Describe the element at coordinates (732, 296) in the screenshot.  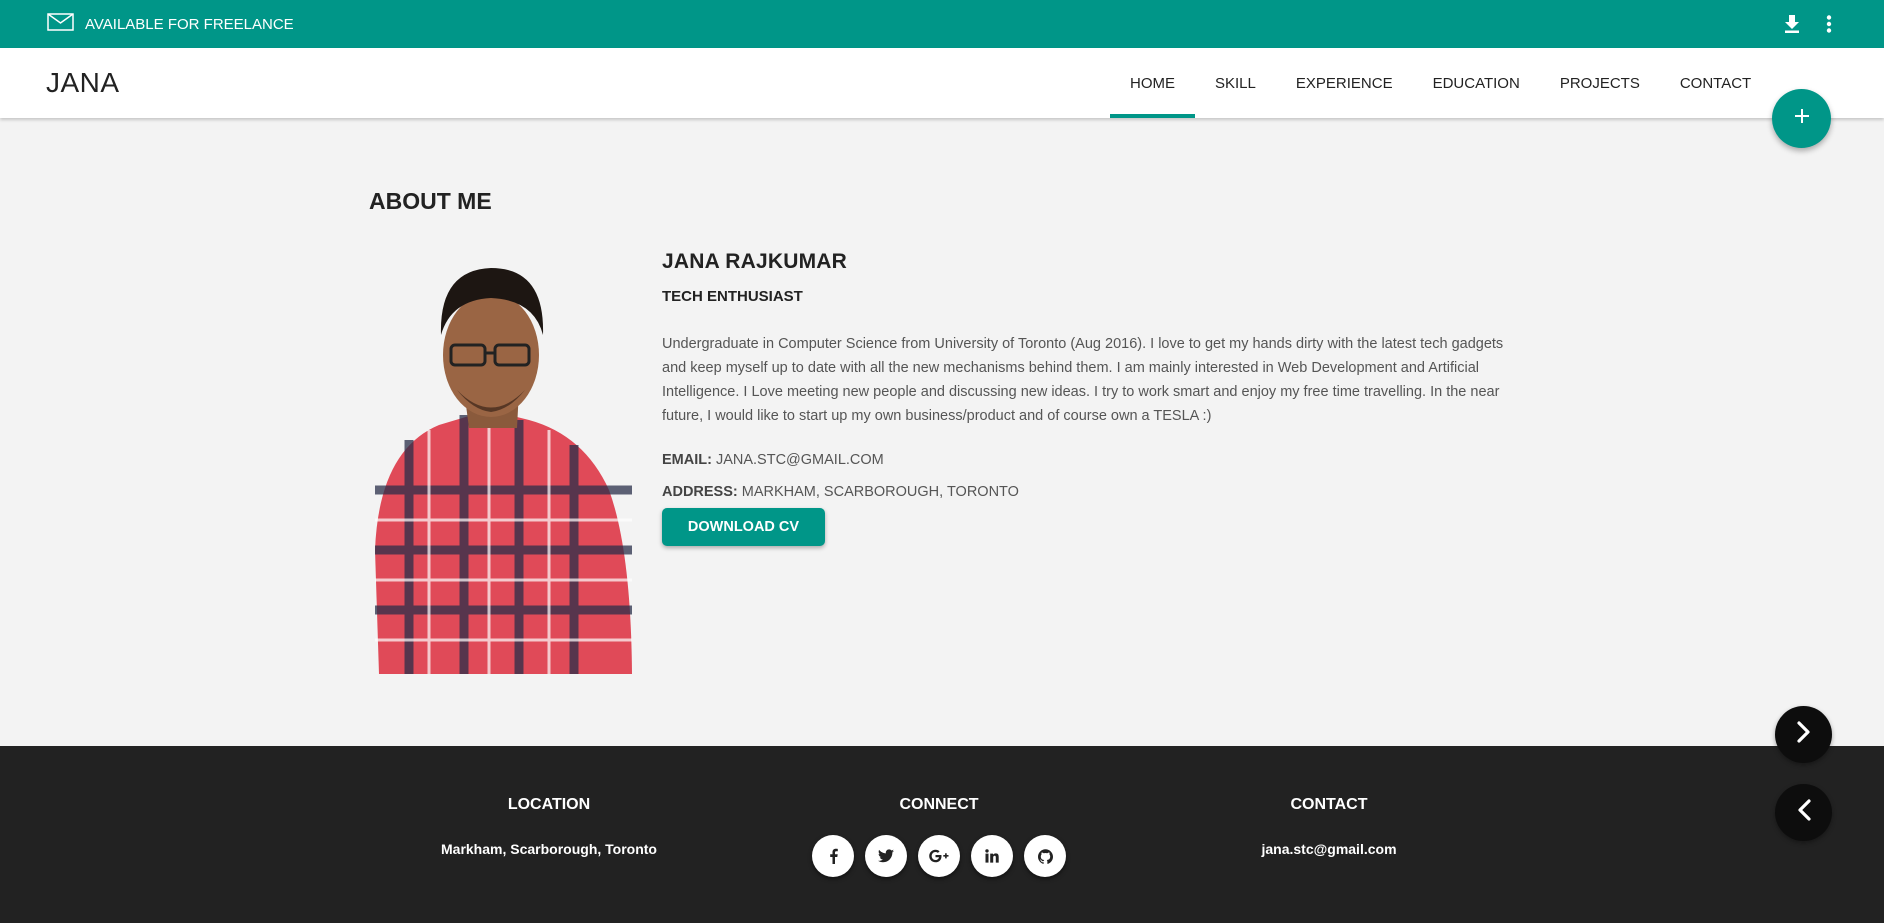
I see `profile-subtitle: TECH ENTHUSIAST` at that location.